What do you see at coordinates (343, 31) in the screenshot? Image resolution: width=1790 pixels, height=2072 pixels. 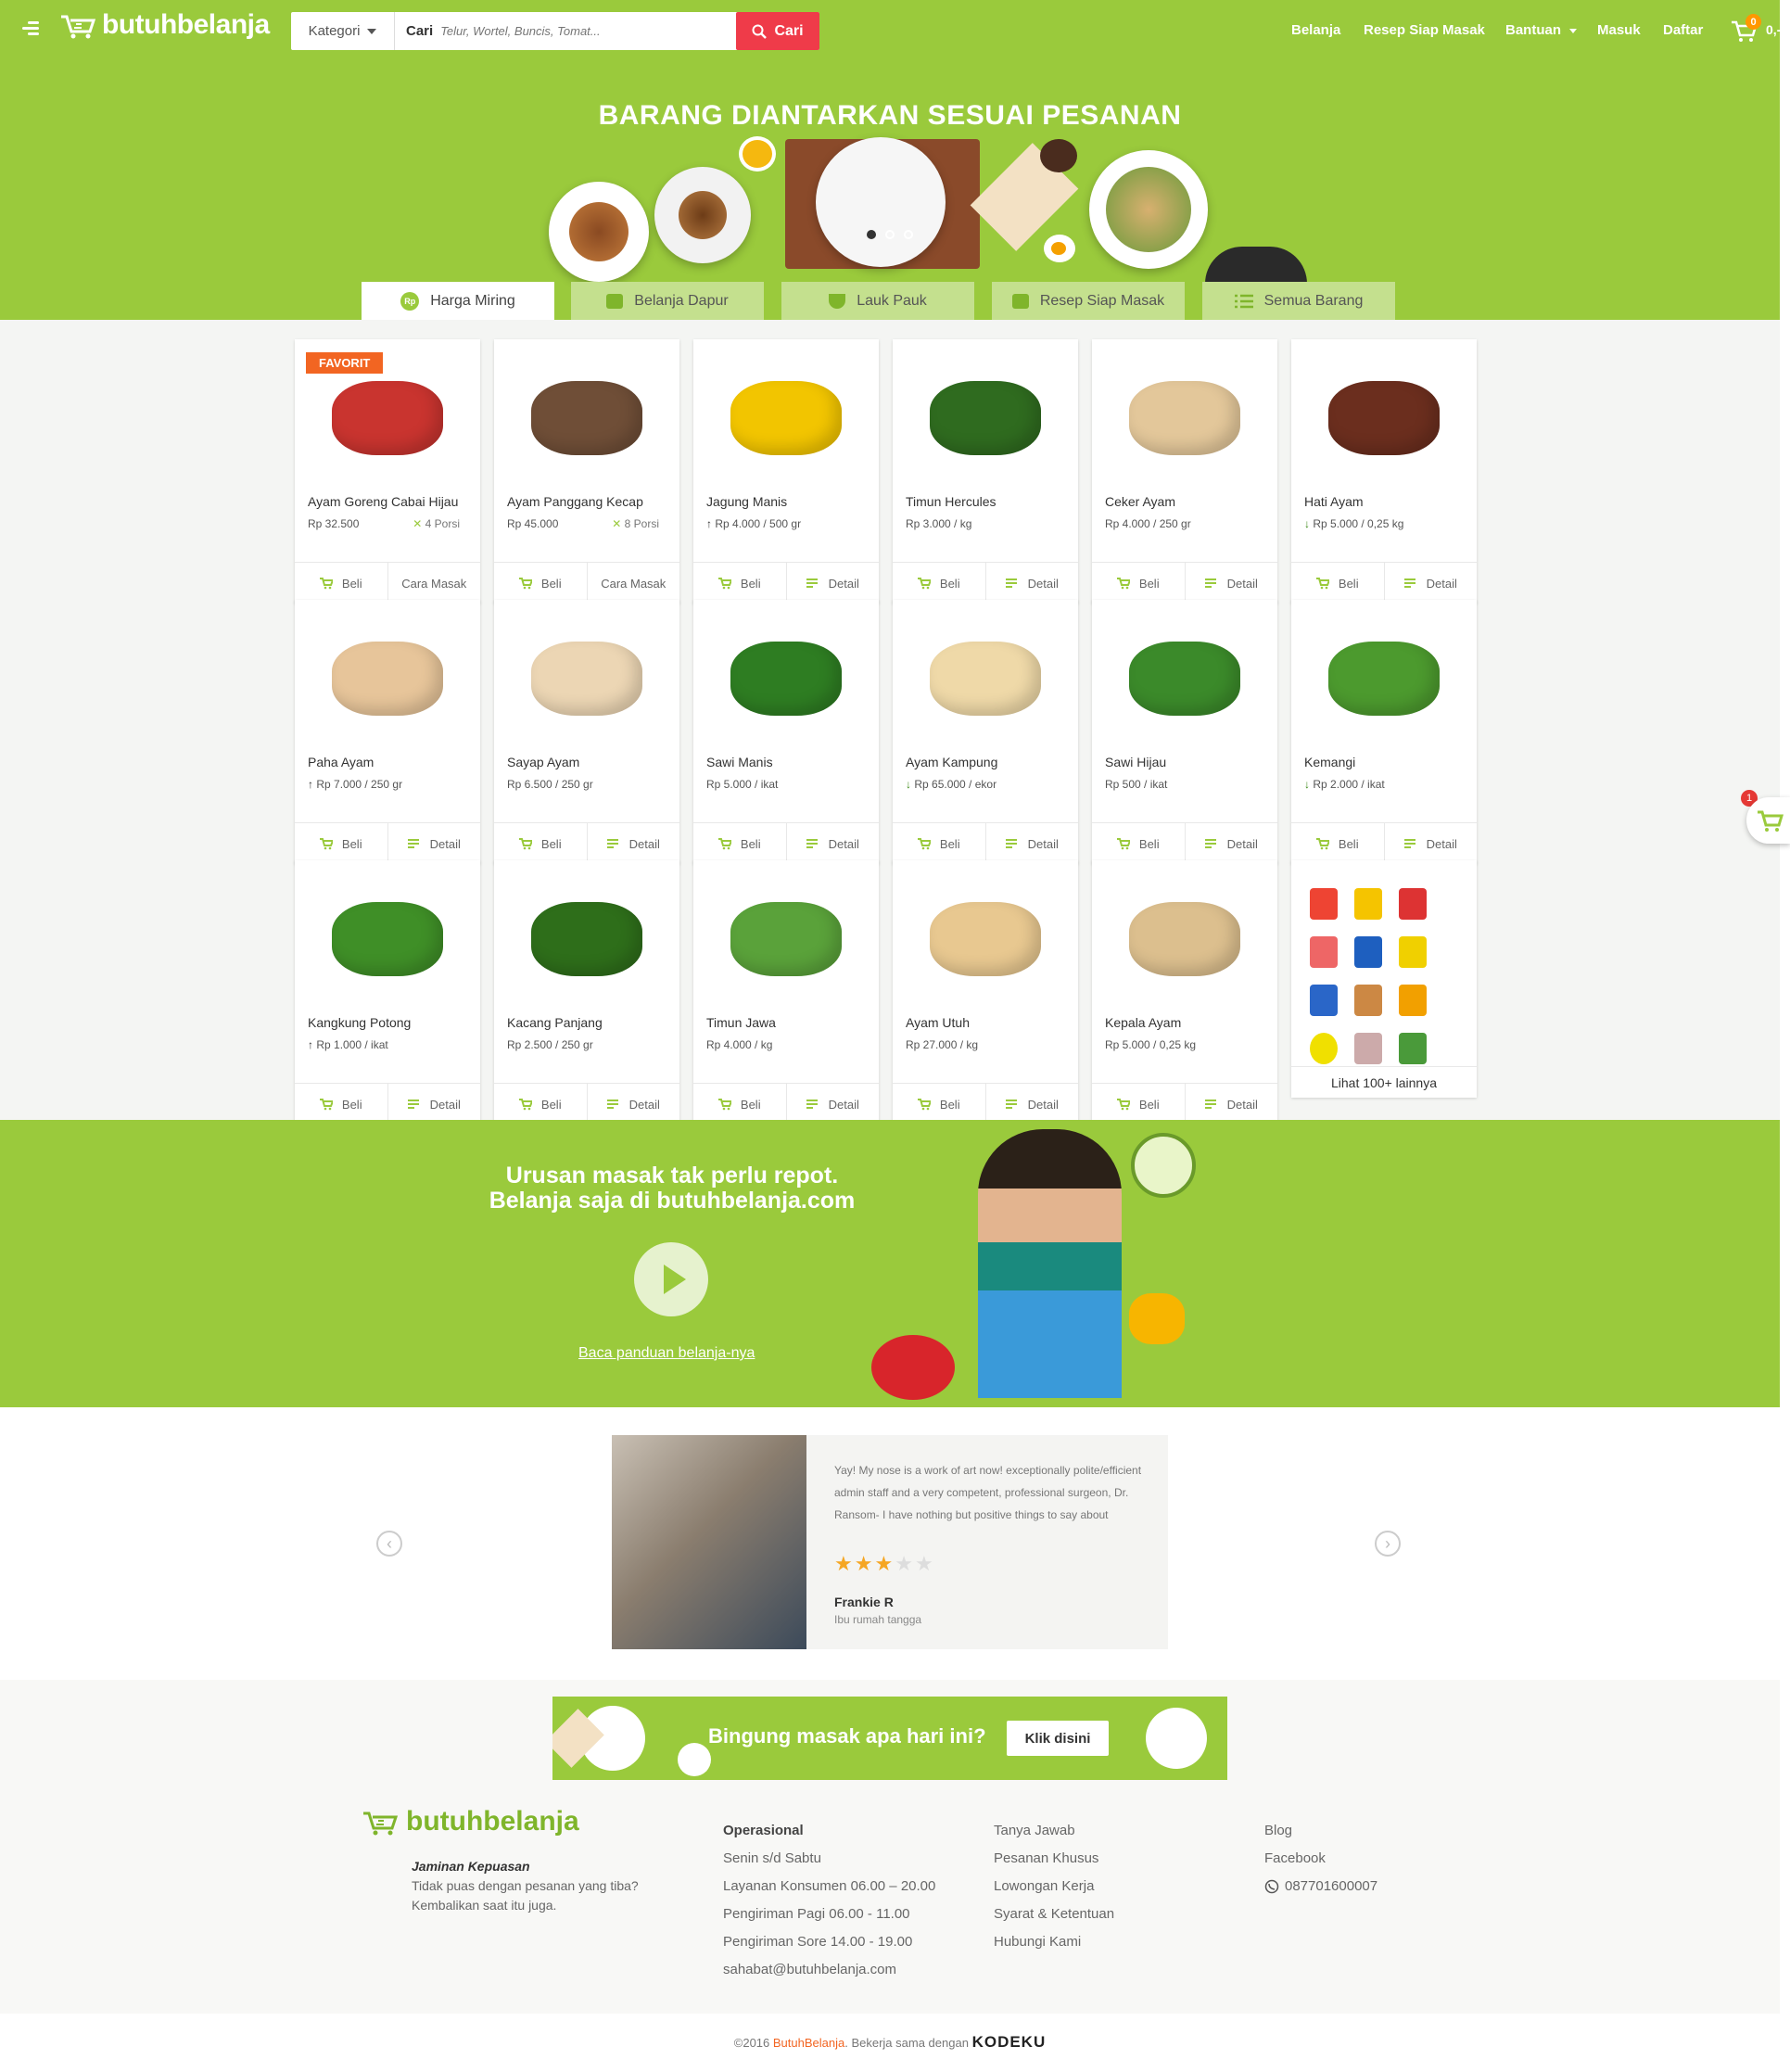 I see `category-dropdown: Kategori` at bounding box center [343, 31].